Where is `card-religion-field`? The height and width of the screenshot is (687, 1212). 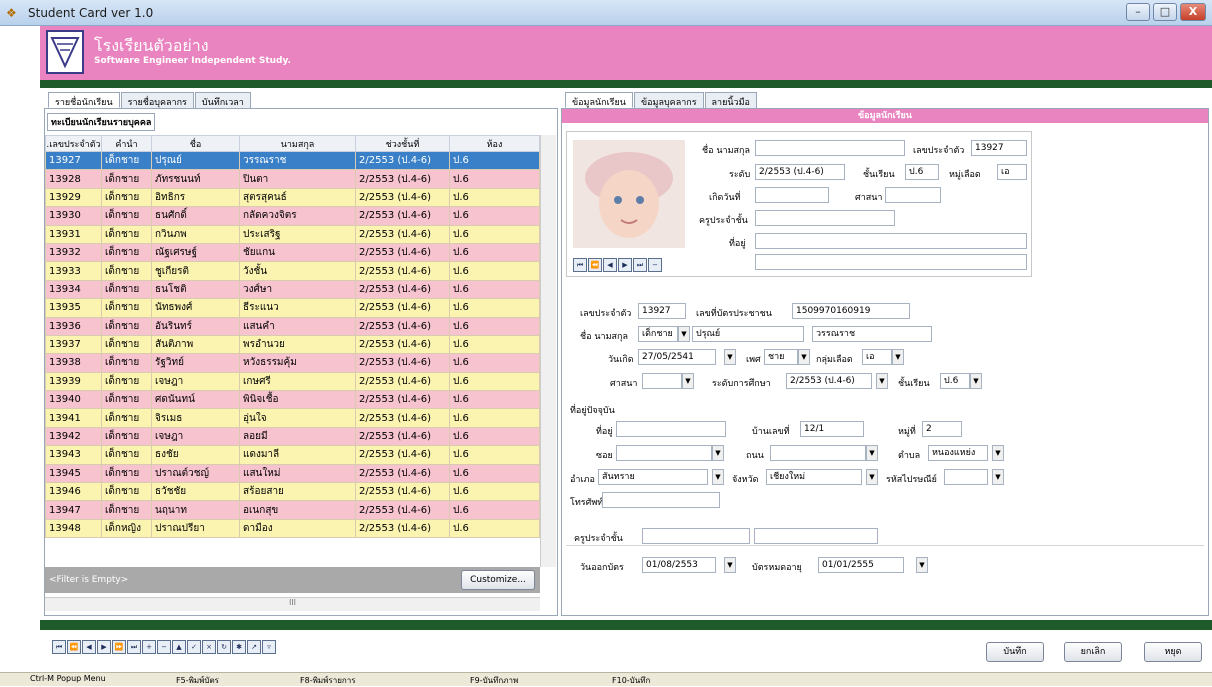 card-religion-field is located at coordinates (913, 195).